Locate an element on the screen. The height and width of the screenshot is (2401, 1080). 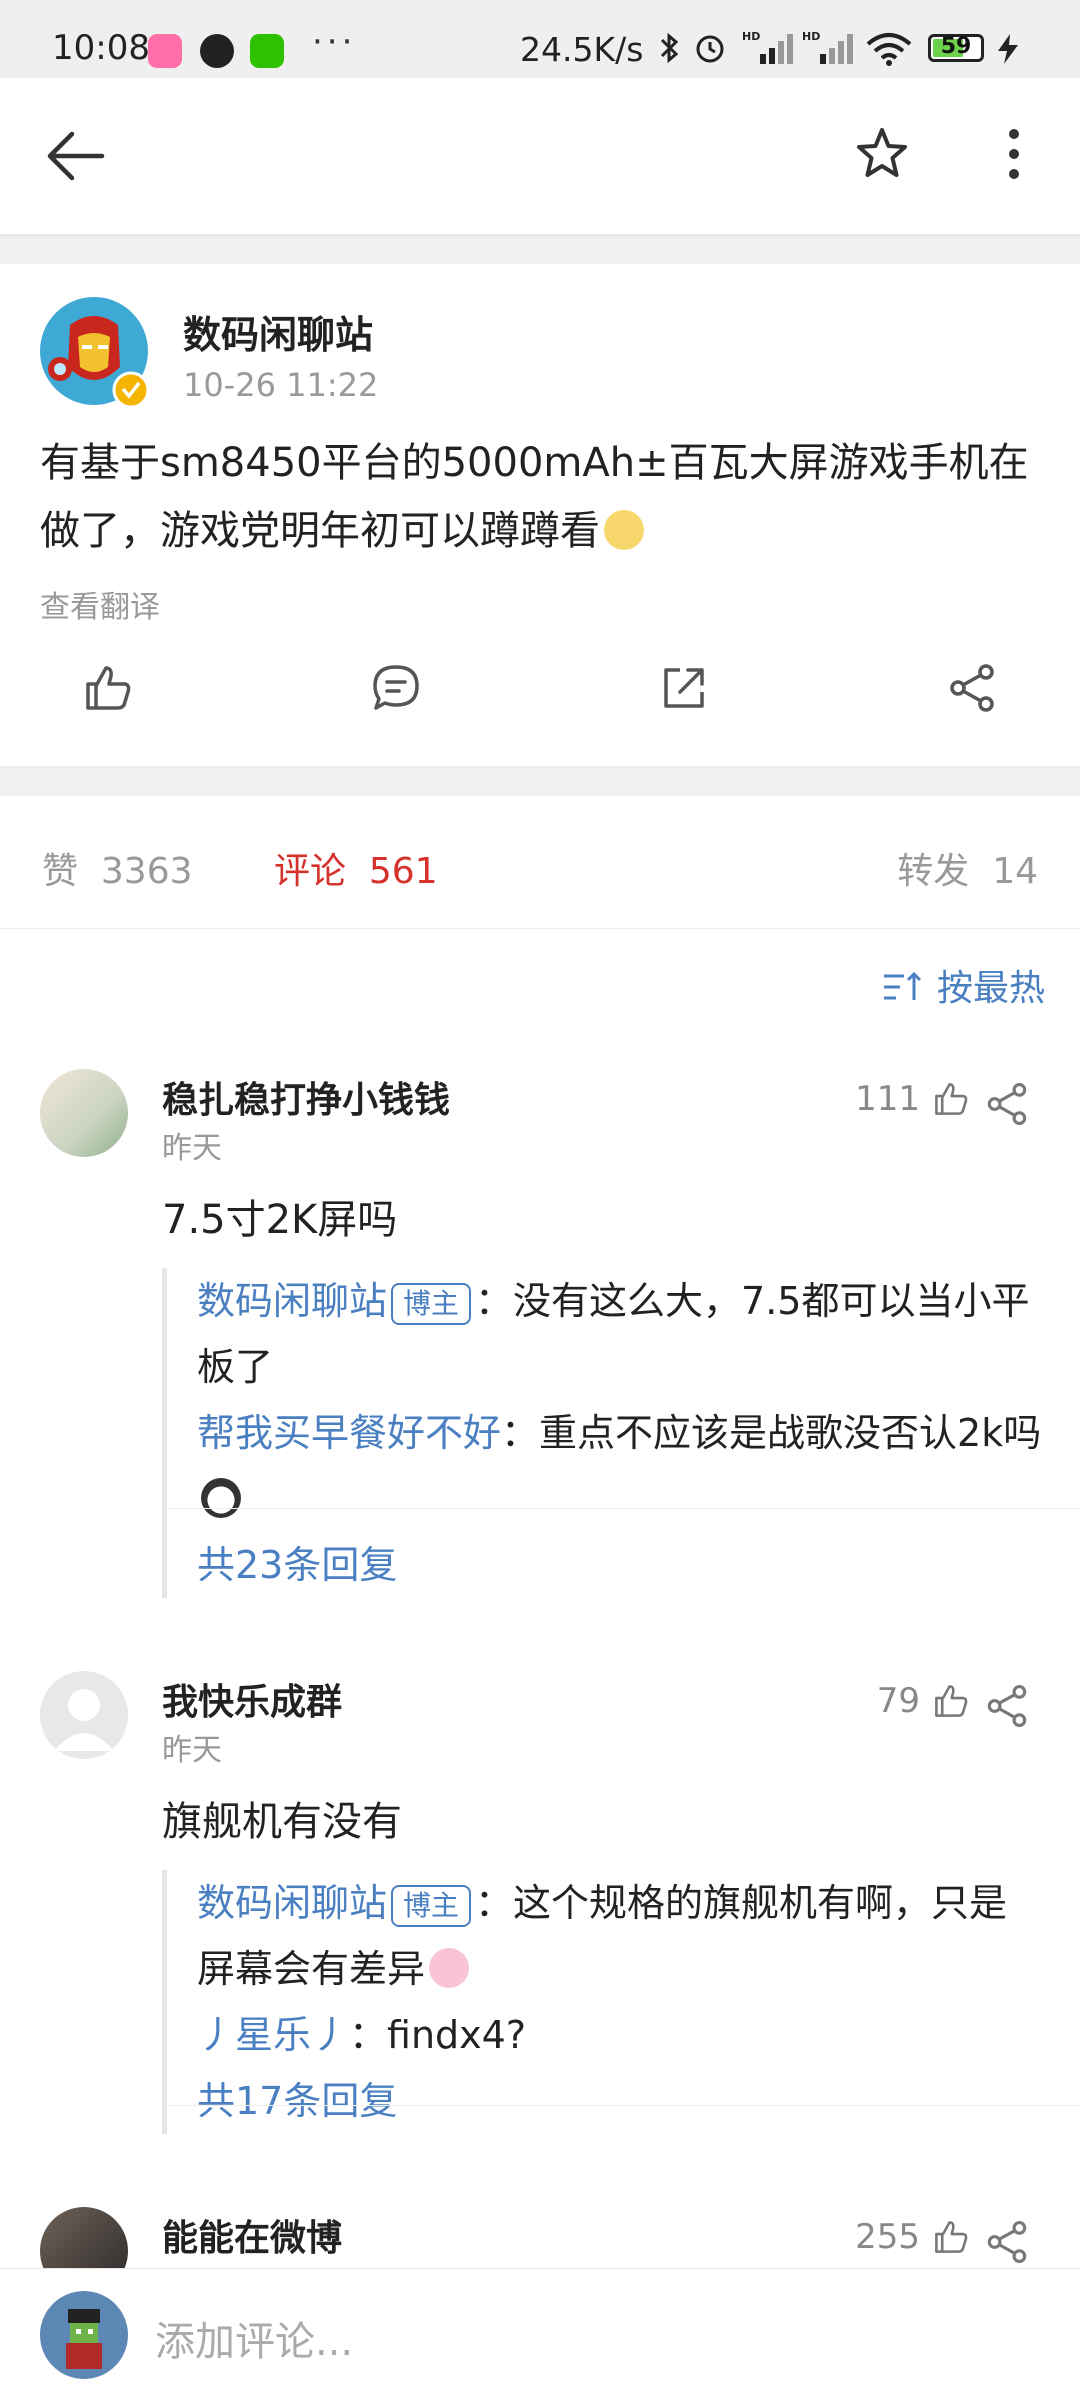
comment-text: 旗舰机有没有 is located at coordinates (282, 1822).